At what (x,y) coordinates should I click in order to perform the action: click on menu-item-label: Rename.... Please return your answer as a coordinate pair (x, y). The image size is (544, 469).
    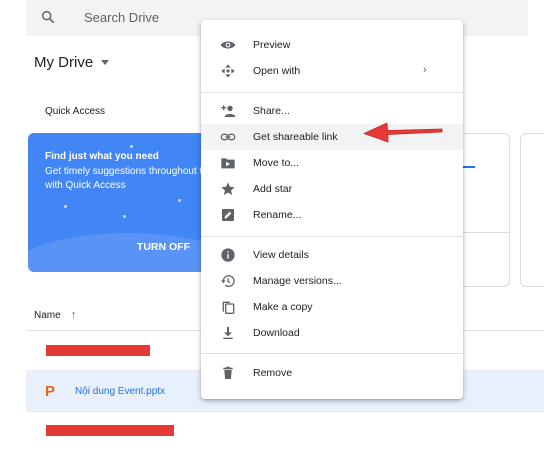
    Looking at the image, I should click on (277, 215).